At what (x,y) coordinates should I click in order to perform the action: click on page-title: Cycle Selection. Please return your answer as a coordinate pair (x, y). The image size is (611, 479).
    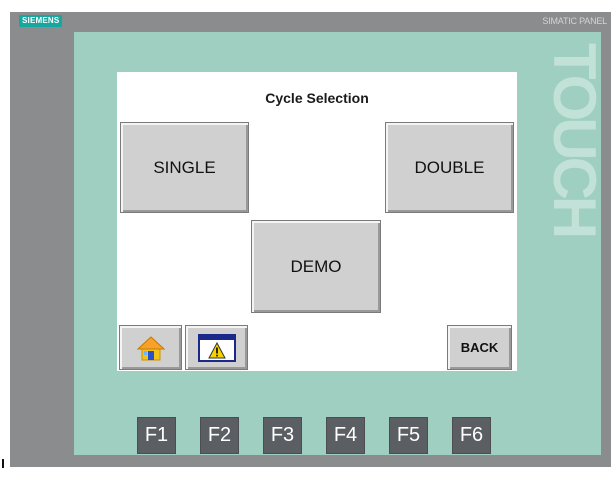
    Looking at the image, I should click on (317, 98).